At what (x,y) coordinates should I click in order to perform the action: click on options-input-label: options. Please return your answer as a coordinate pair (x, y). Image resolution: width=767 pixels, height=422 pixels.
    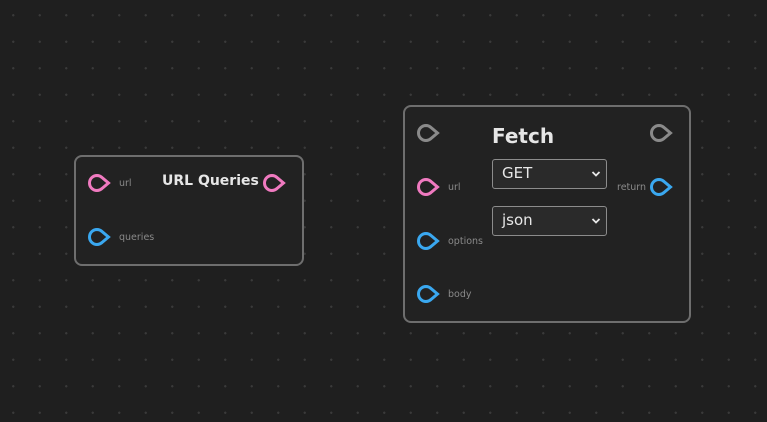
    Looking at the image, I should click on (465, 241).